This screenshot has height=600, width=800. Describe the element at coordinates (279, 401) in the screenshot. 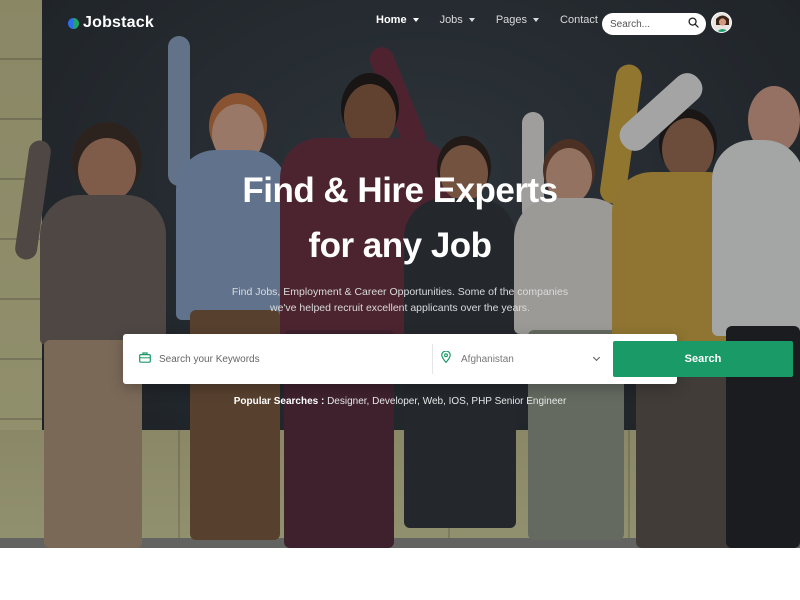

I see `popular-searches-label: Popular Searches :` at that location.